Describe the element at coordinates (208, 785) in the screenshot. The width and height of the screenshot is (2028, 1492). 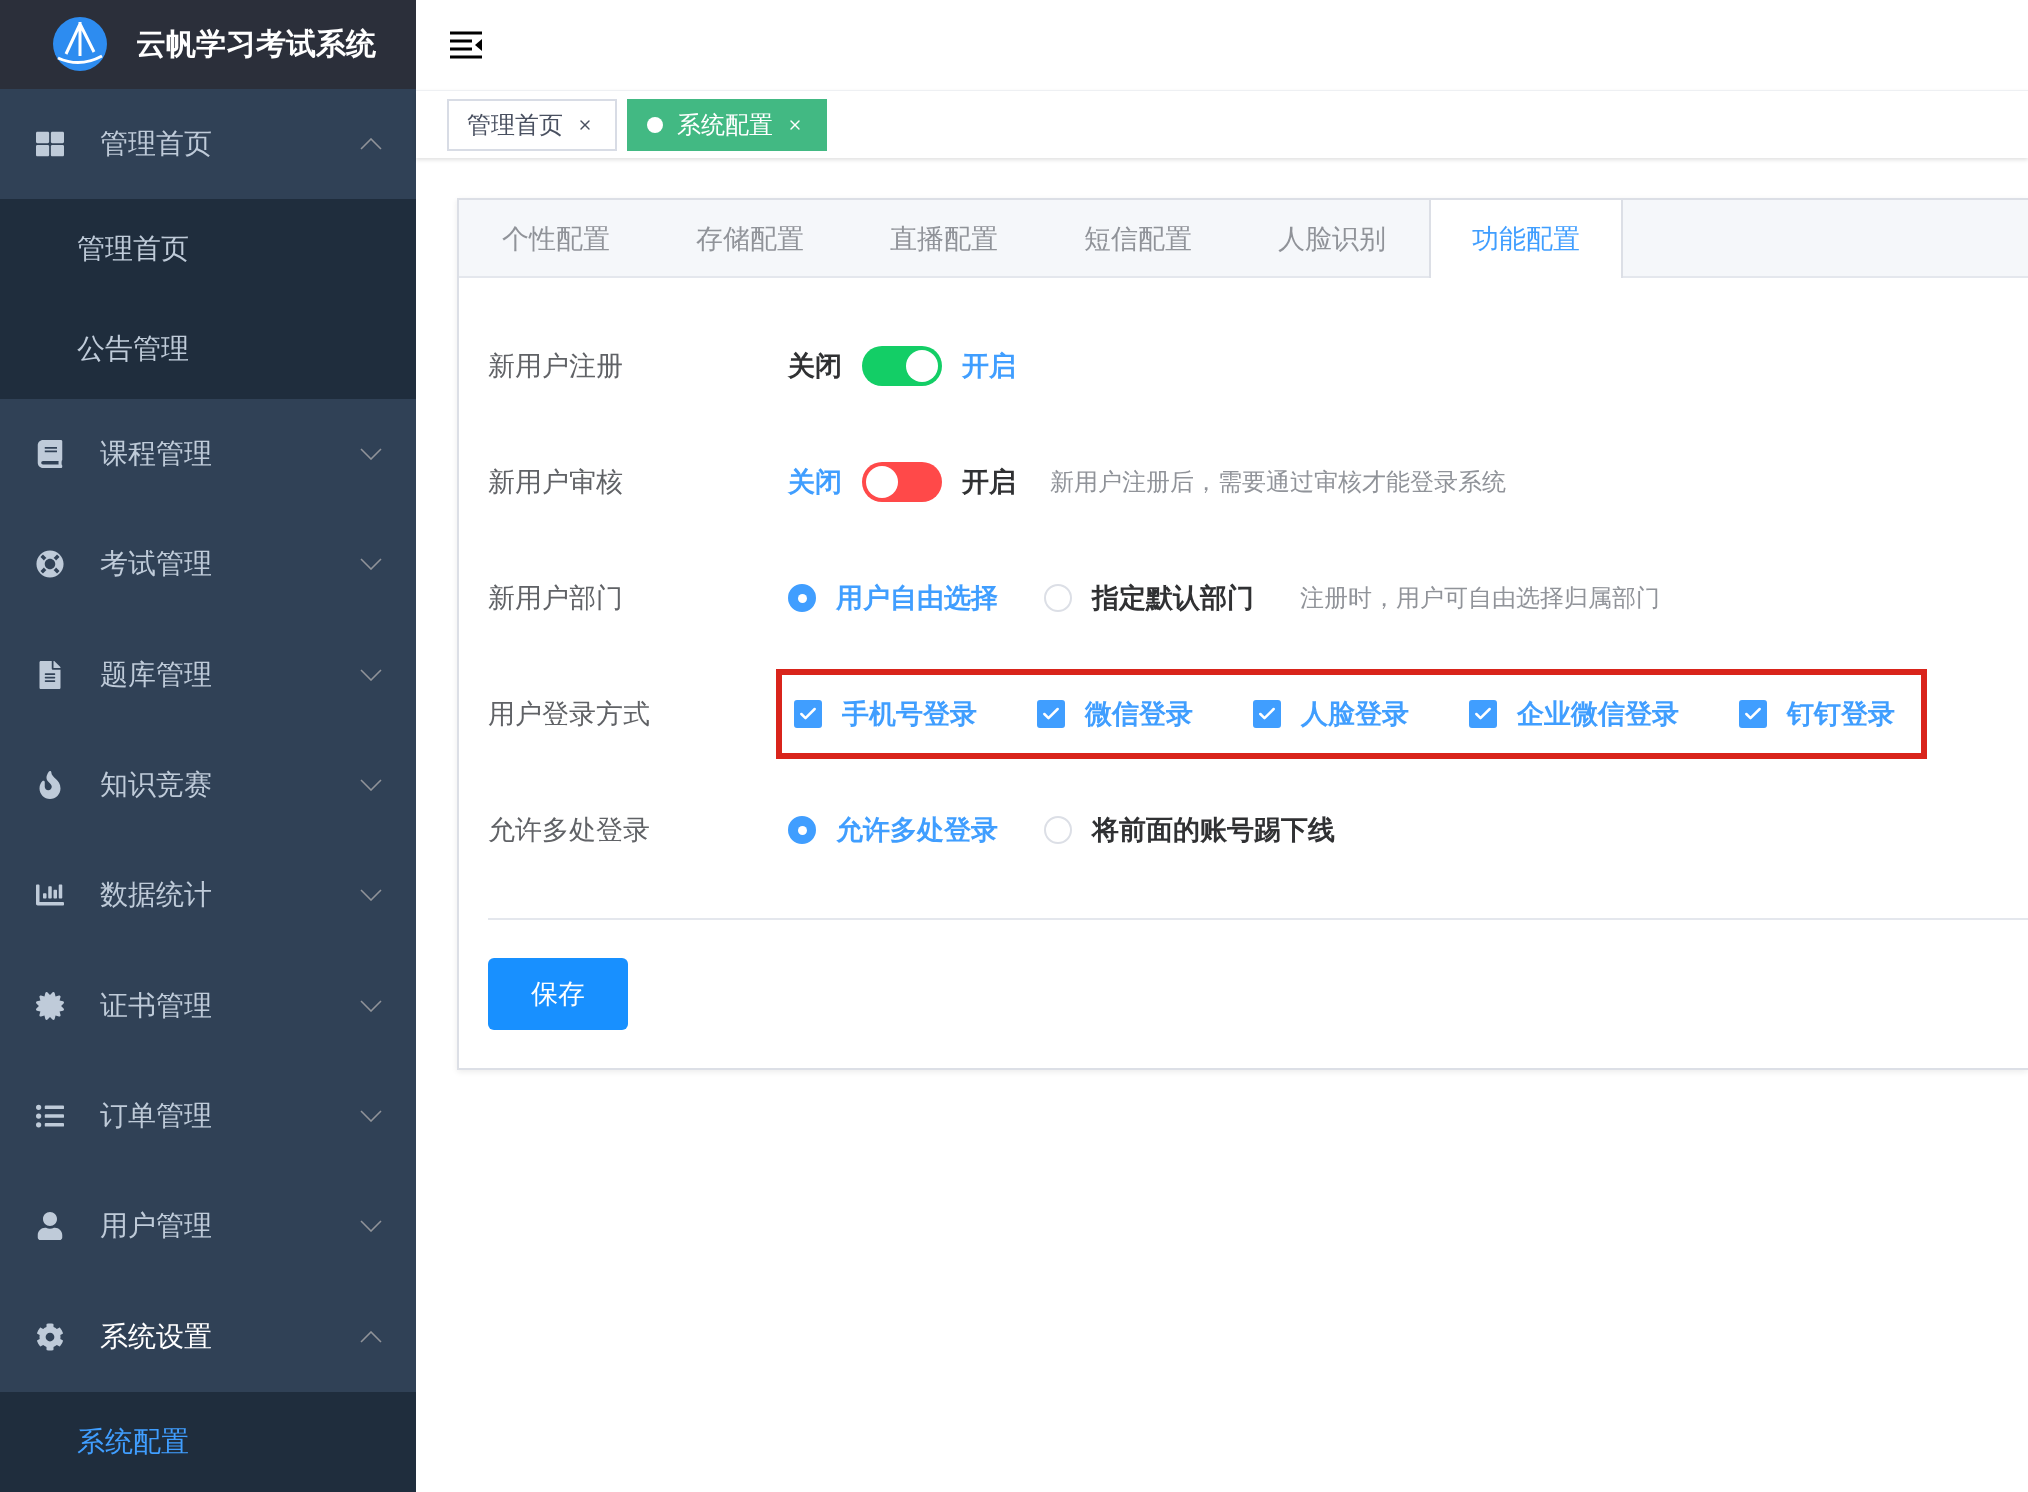
I see `menu-item: 知识竞赛` at that location.